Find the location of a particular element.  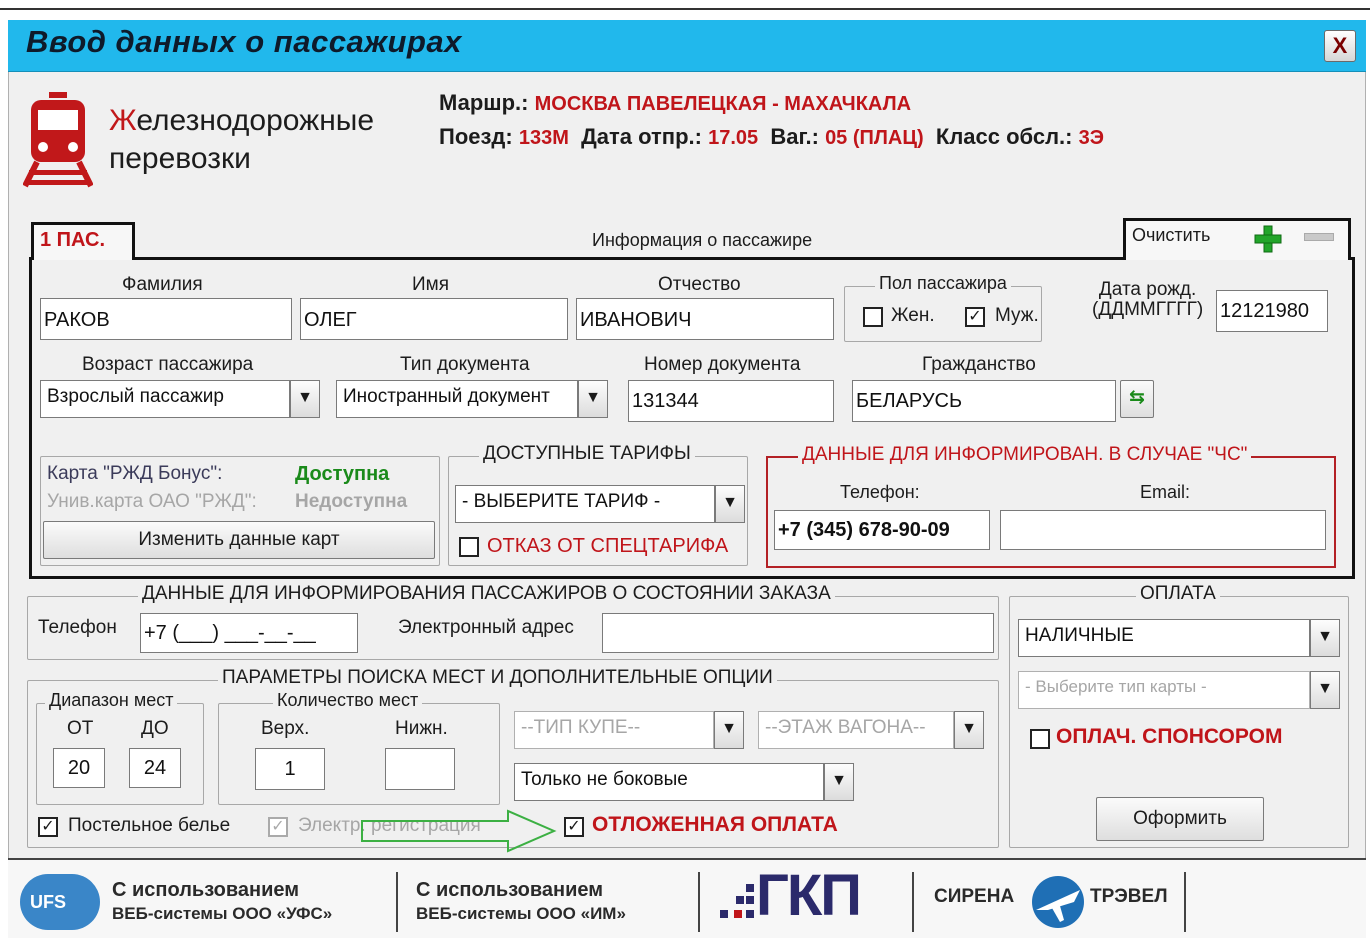

seat-range-legend: Диапазон мест is located at coordinates (111, 700).